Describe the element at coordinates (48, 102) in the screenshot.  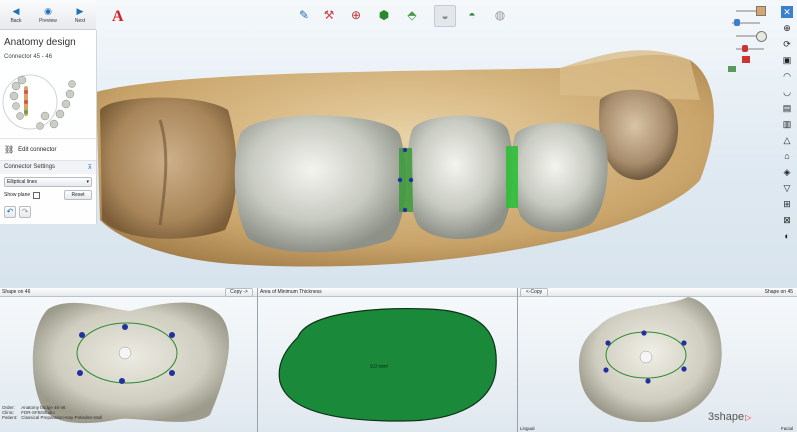
I see `tooth-selector` at that location.